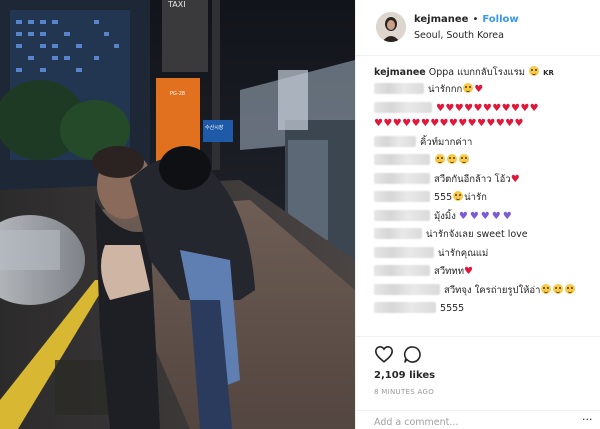 The width and height of the screenshot is (600, 429). What do you see at coordinates (384, 354) in the screenshot?
I see `like-heart-icon` at bounding box center [384, 354].